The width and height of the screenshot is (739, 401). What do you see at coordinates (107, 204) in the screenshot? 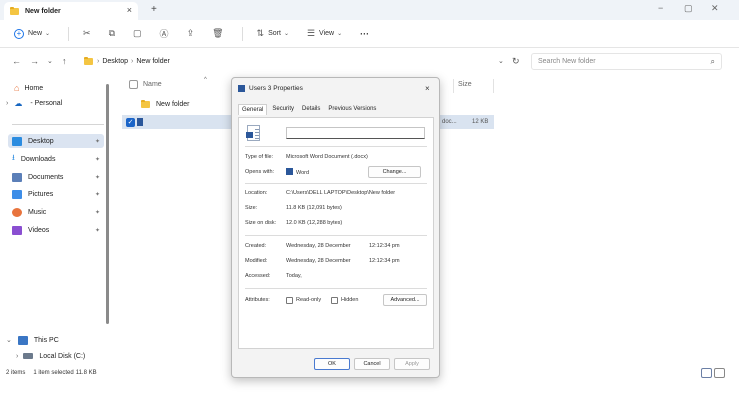
I see `sidebar-scrollbar` at bounding box center [107, 204].